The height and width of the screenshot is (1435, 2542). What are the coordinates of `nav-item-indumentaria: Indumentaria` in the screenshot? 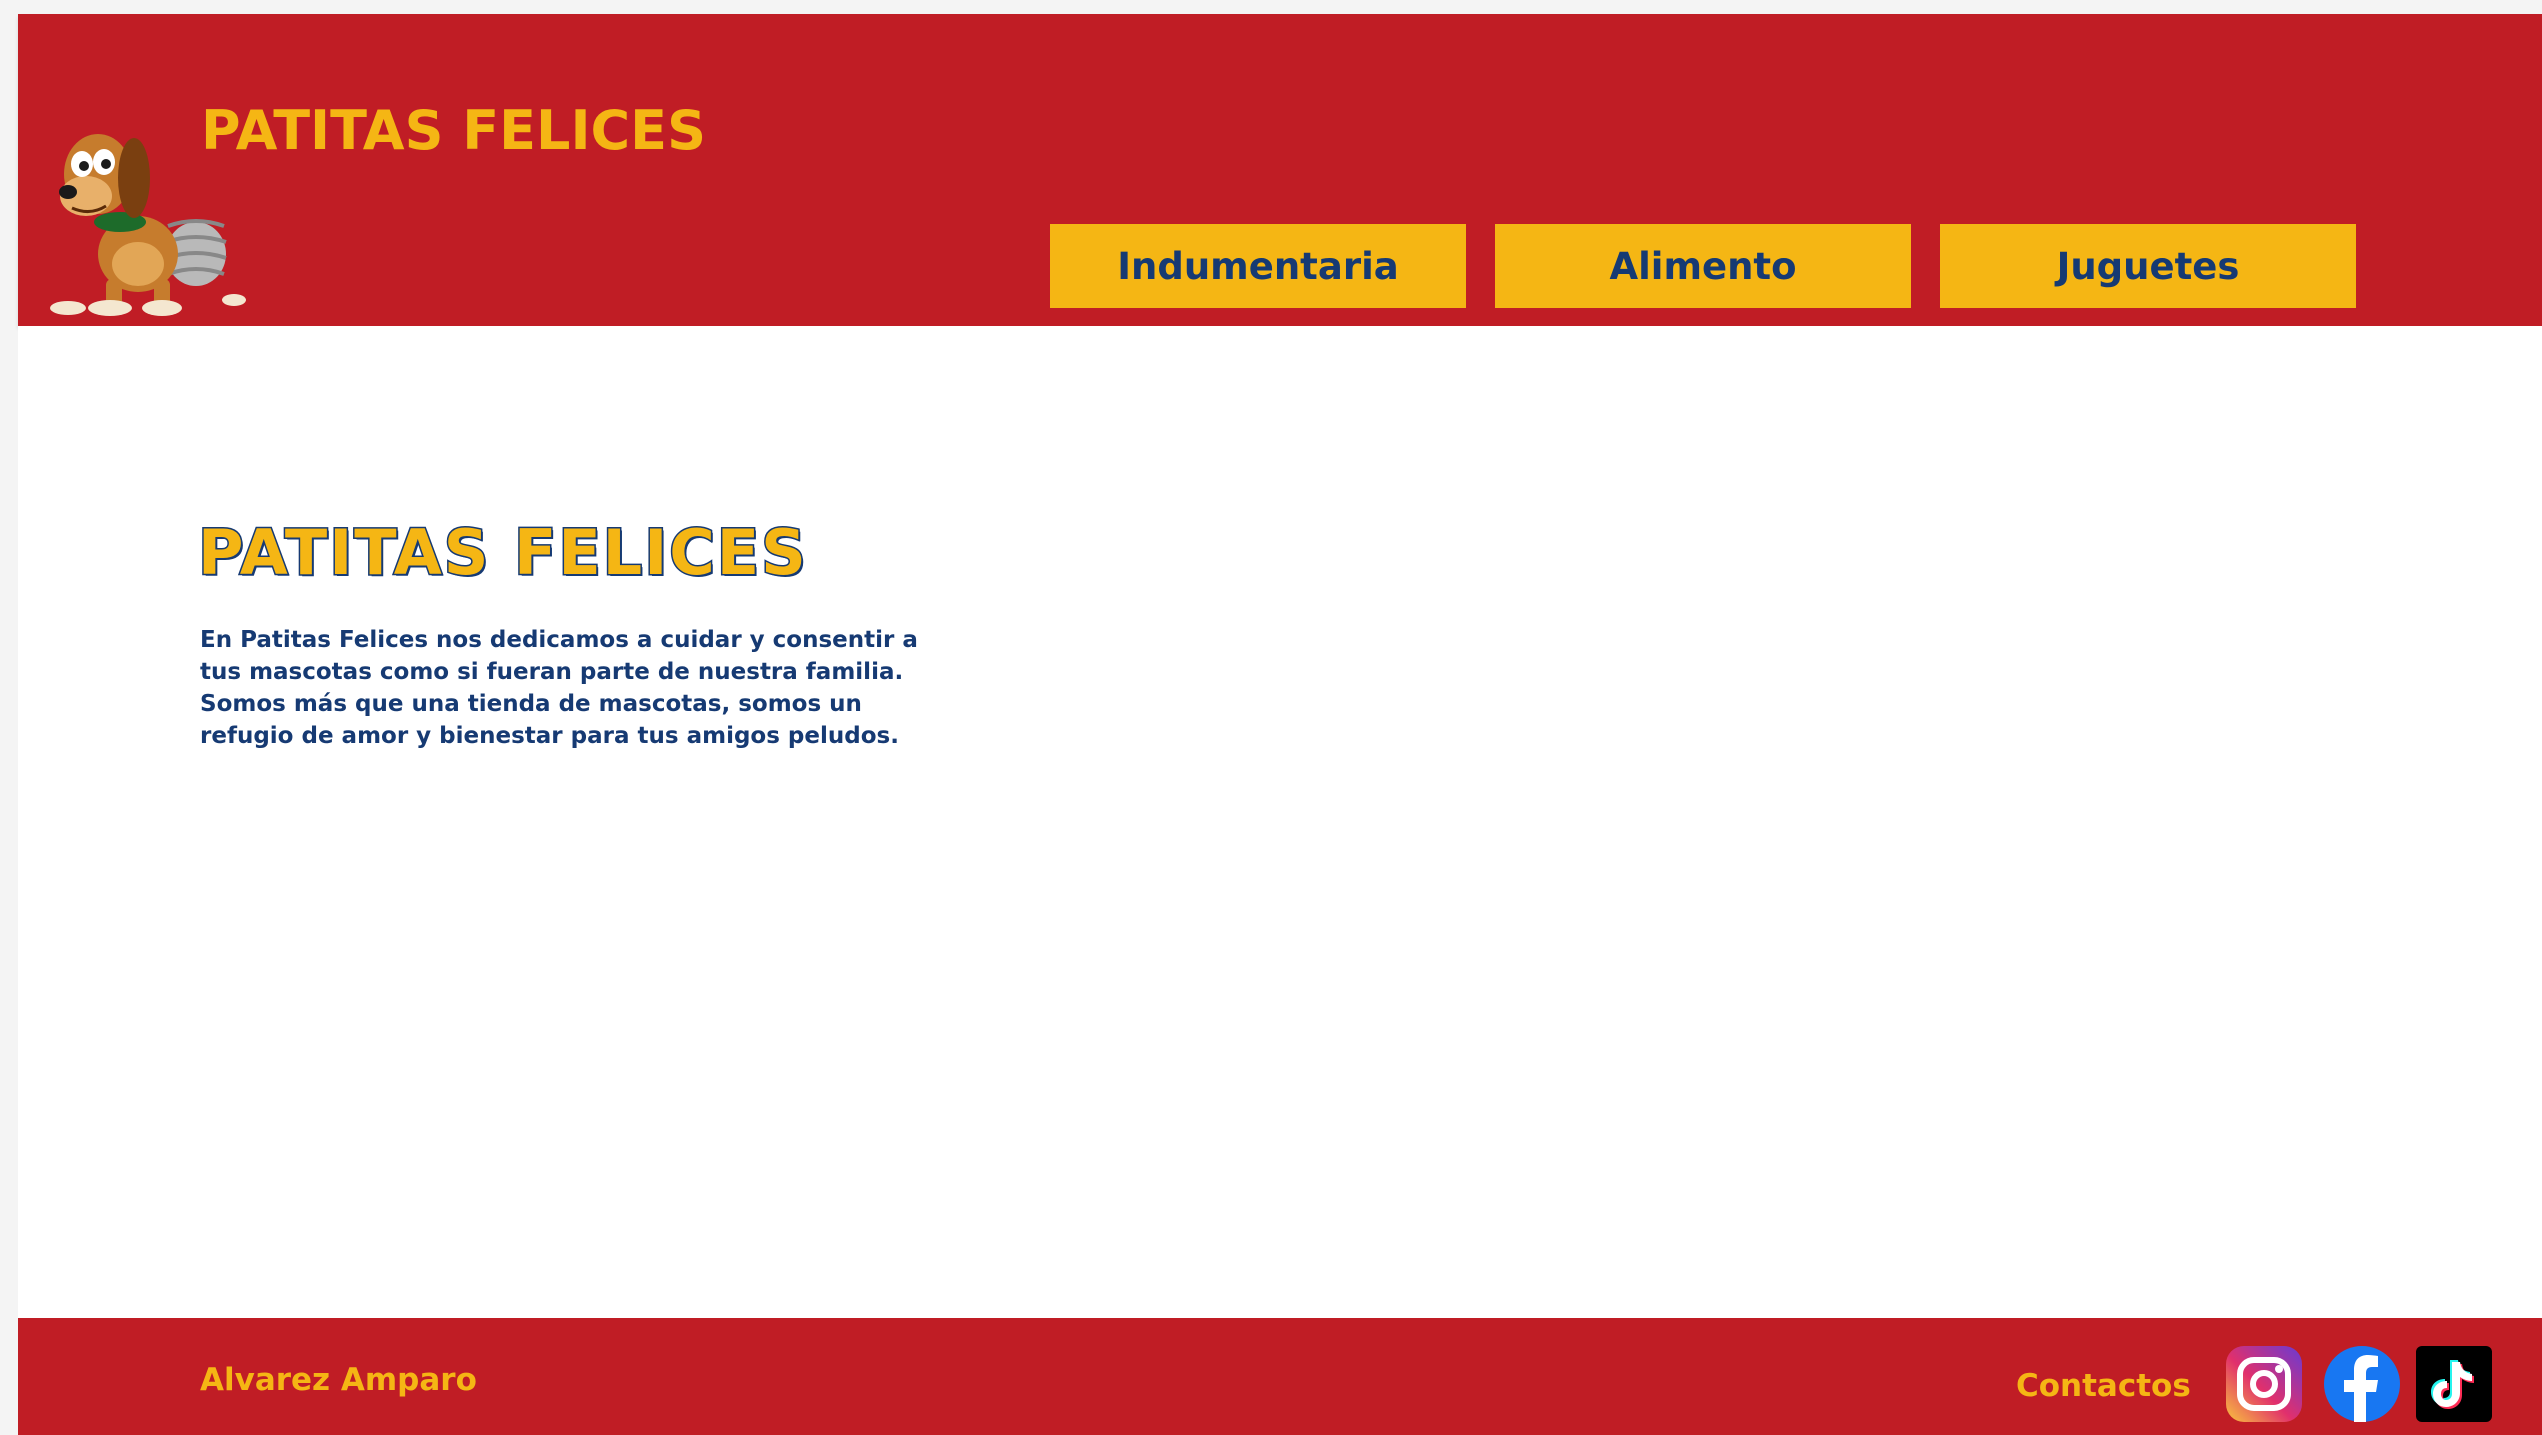 It's located at (1258, 266).